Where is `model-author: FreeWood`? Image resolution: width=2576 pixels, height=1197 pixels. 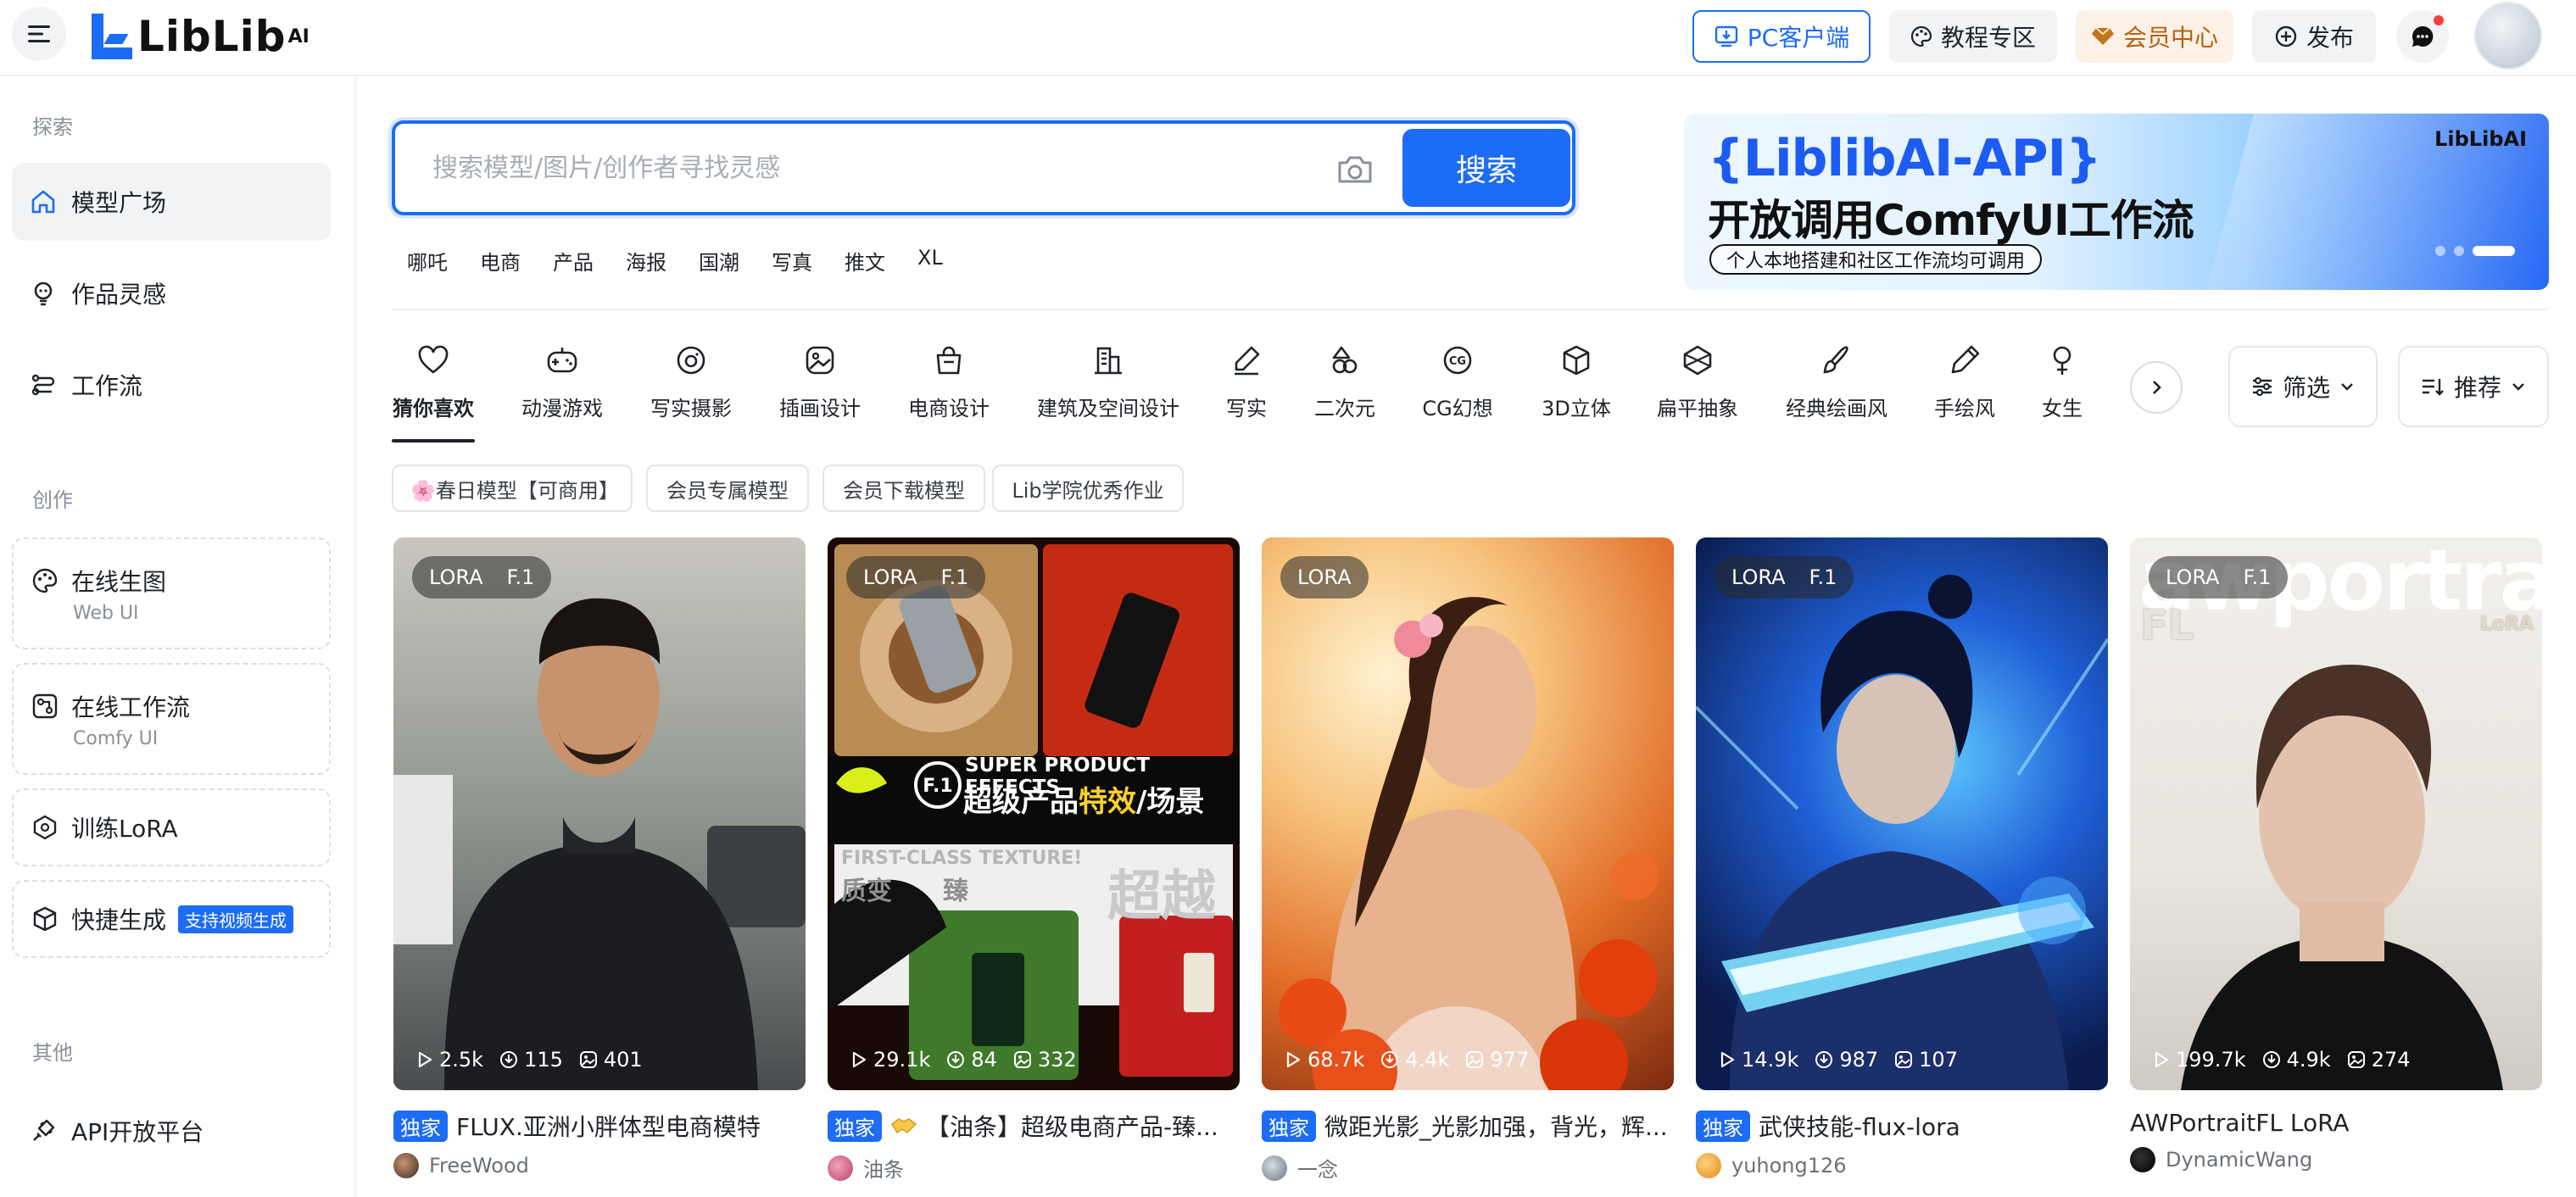 model-author: FreeWood is located at coordinates (599, 1165).